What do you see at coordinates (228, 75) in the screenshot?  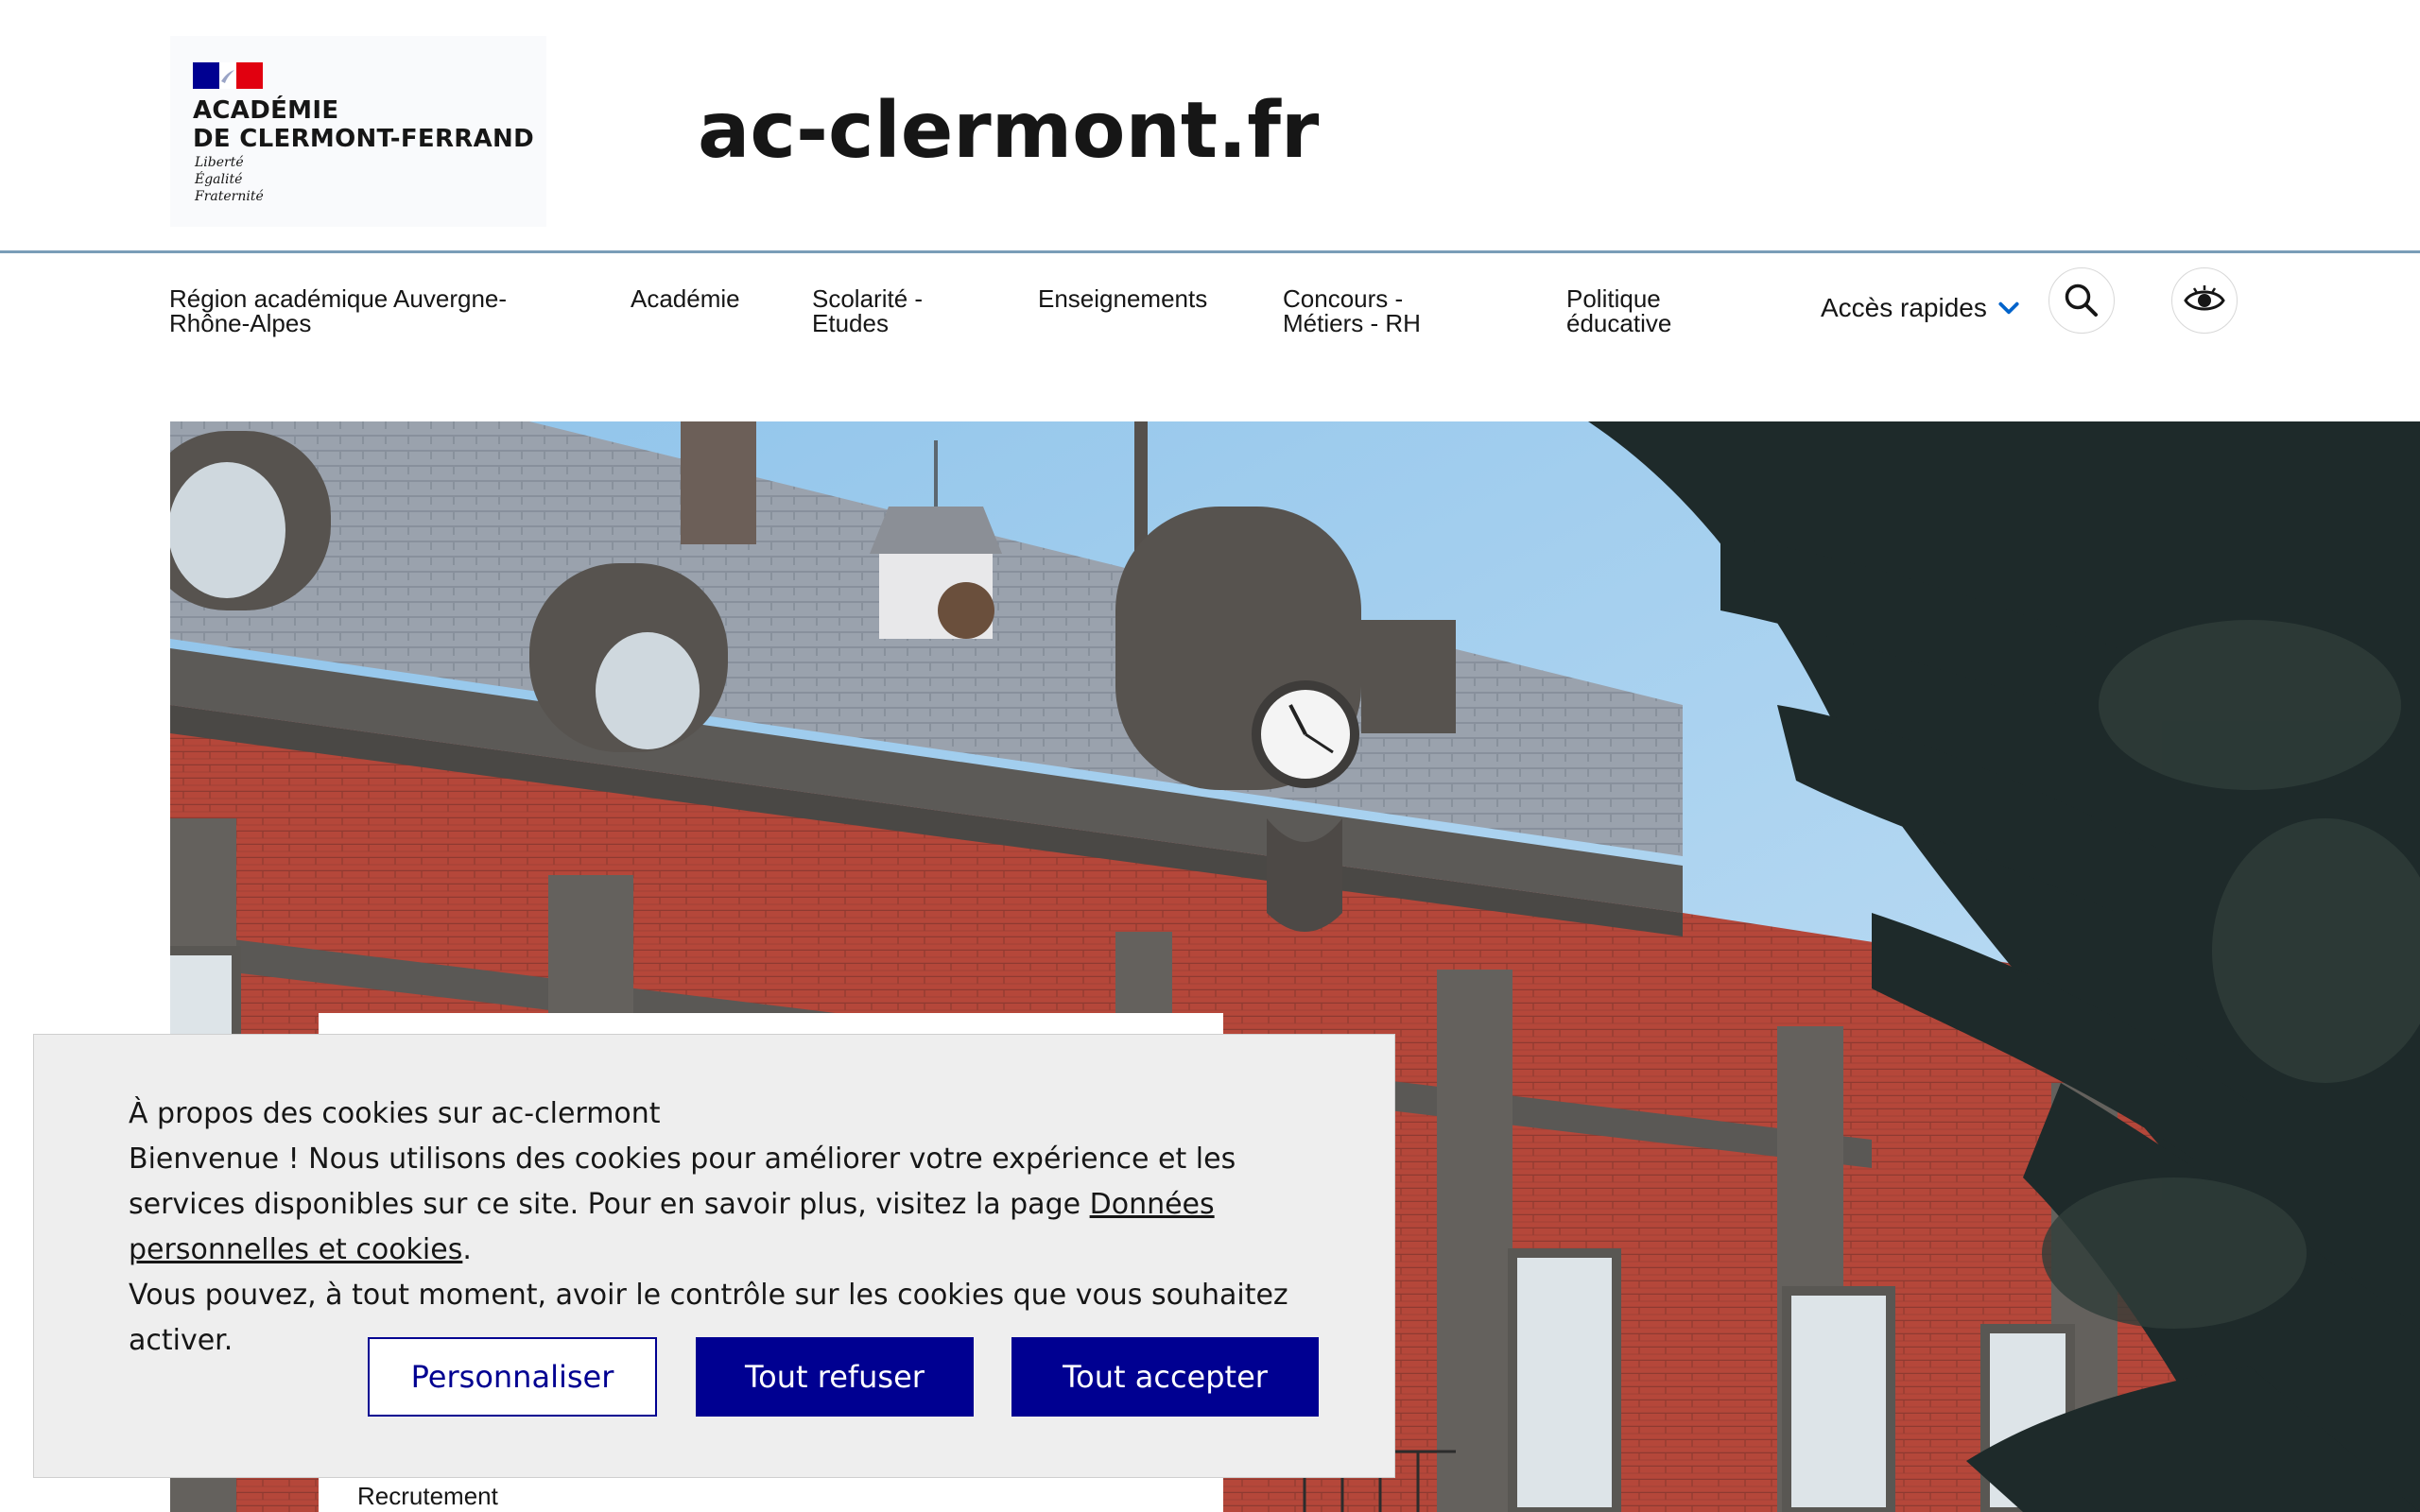 I see `french-flag-icon` at bounding box center [228, 75].